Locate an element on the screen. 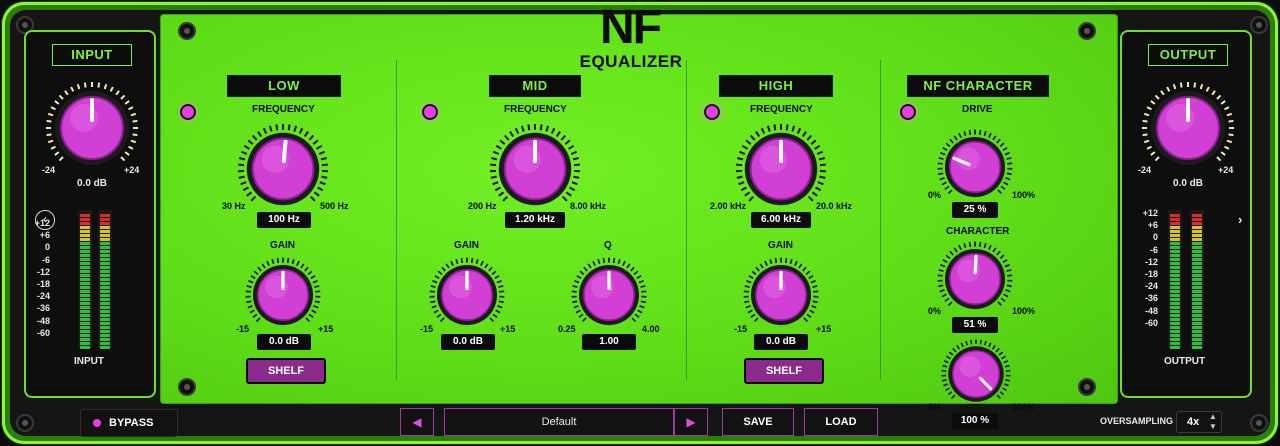  high-gain-value: 0.0 dB is located at coordinates (781, 342).